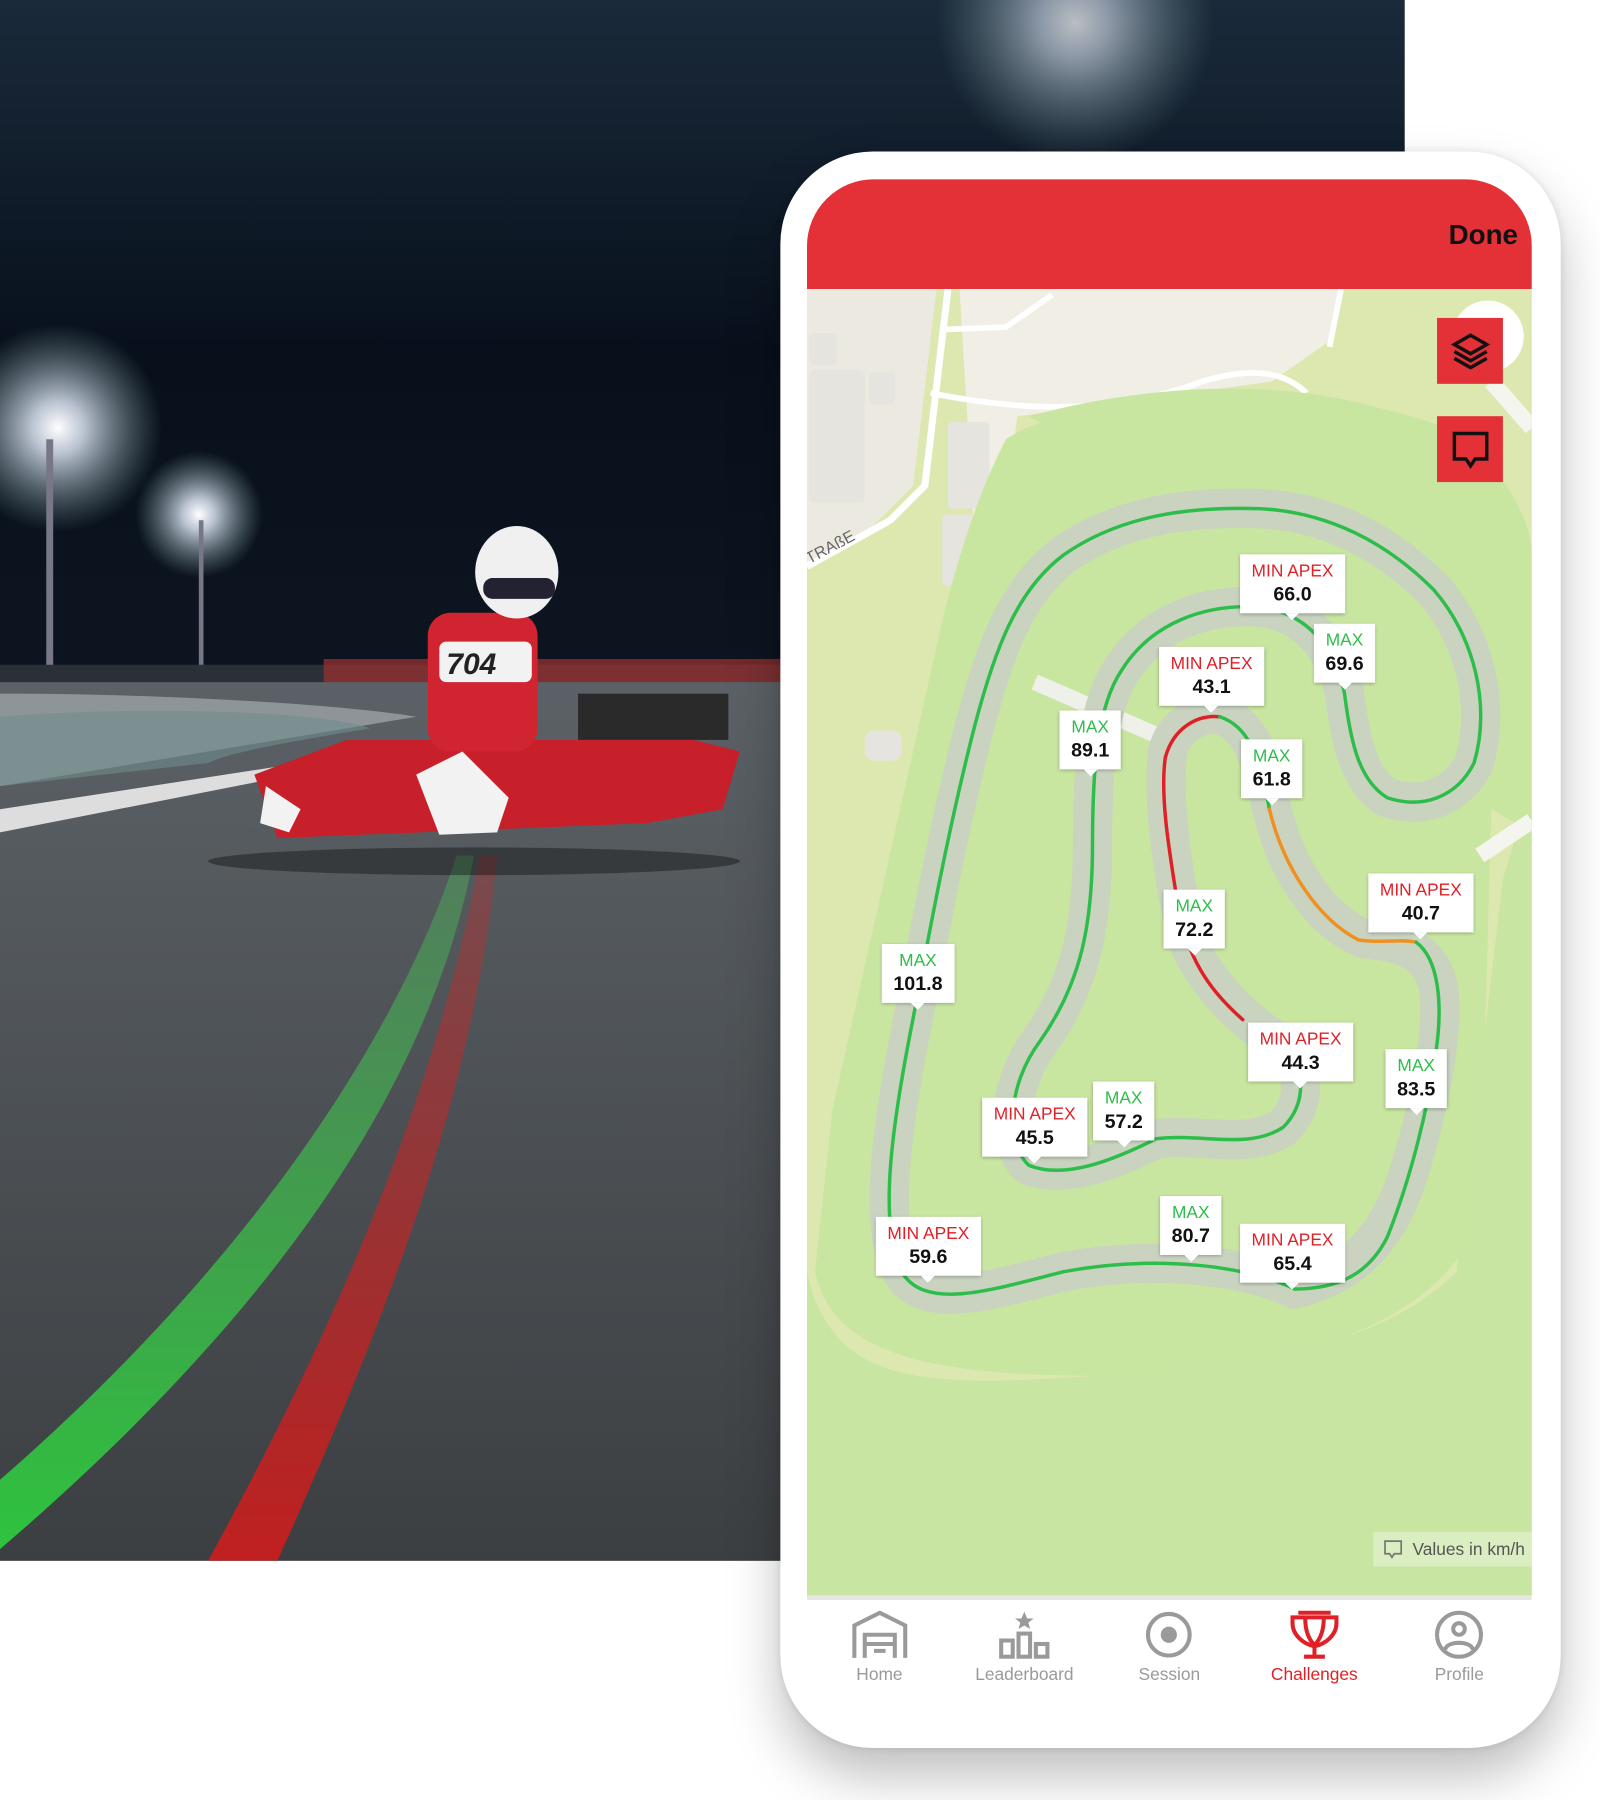 The height and width of the screenshot is (1800, 1600). Describe the element at coordinates (928, 1256) in the screenshot. I see `label-value: 59.6` at that location.